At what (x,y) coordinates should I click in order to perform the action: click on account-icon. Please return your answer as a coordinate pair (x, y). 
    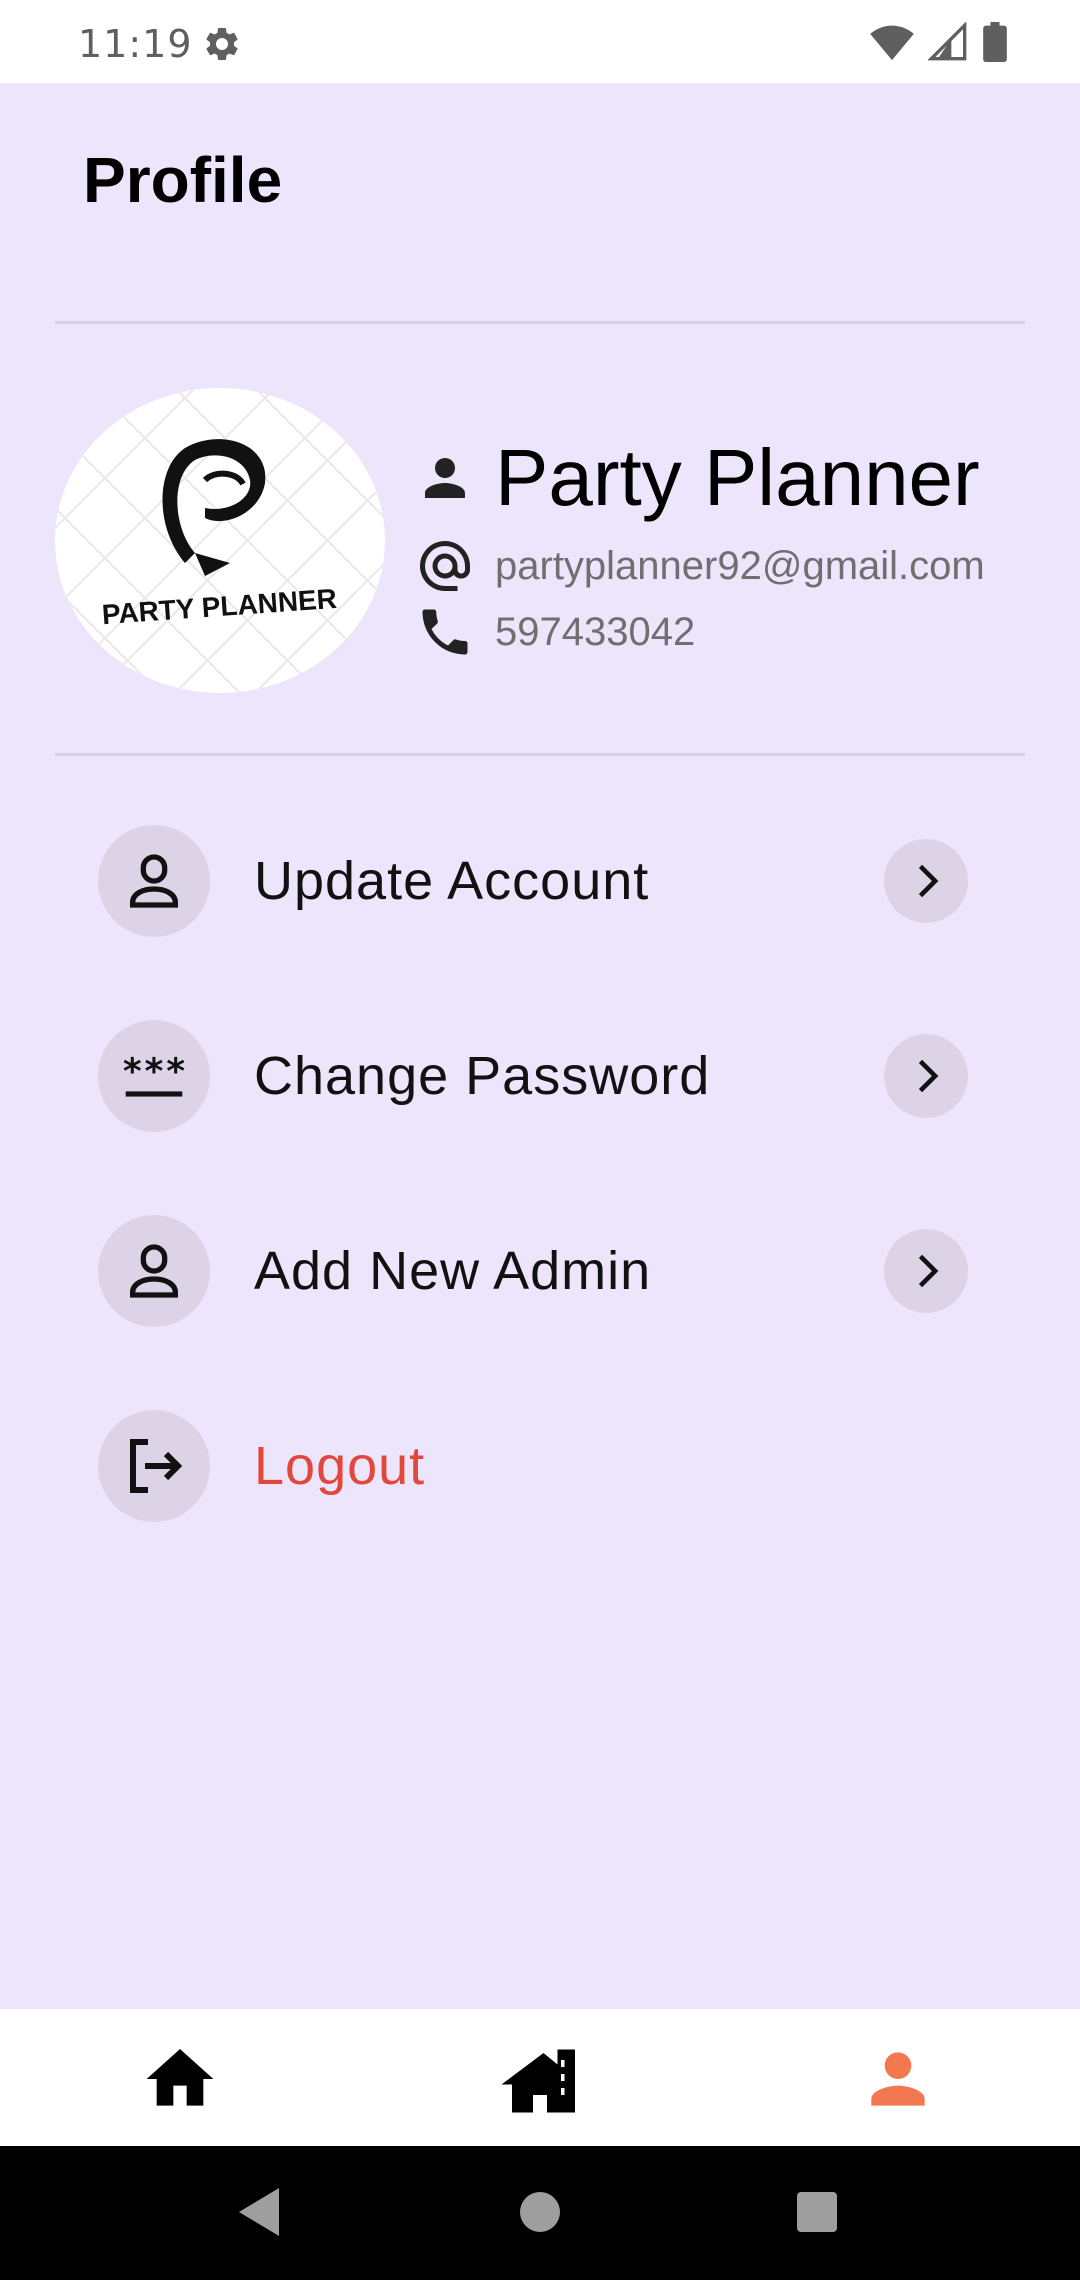
    Looking at the image, I should click on (154, 881).